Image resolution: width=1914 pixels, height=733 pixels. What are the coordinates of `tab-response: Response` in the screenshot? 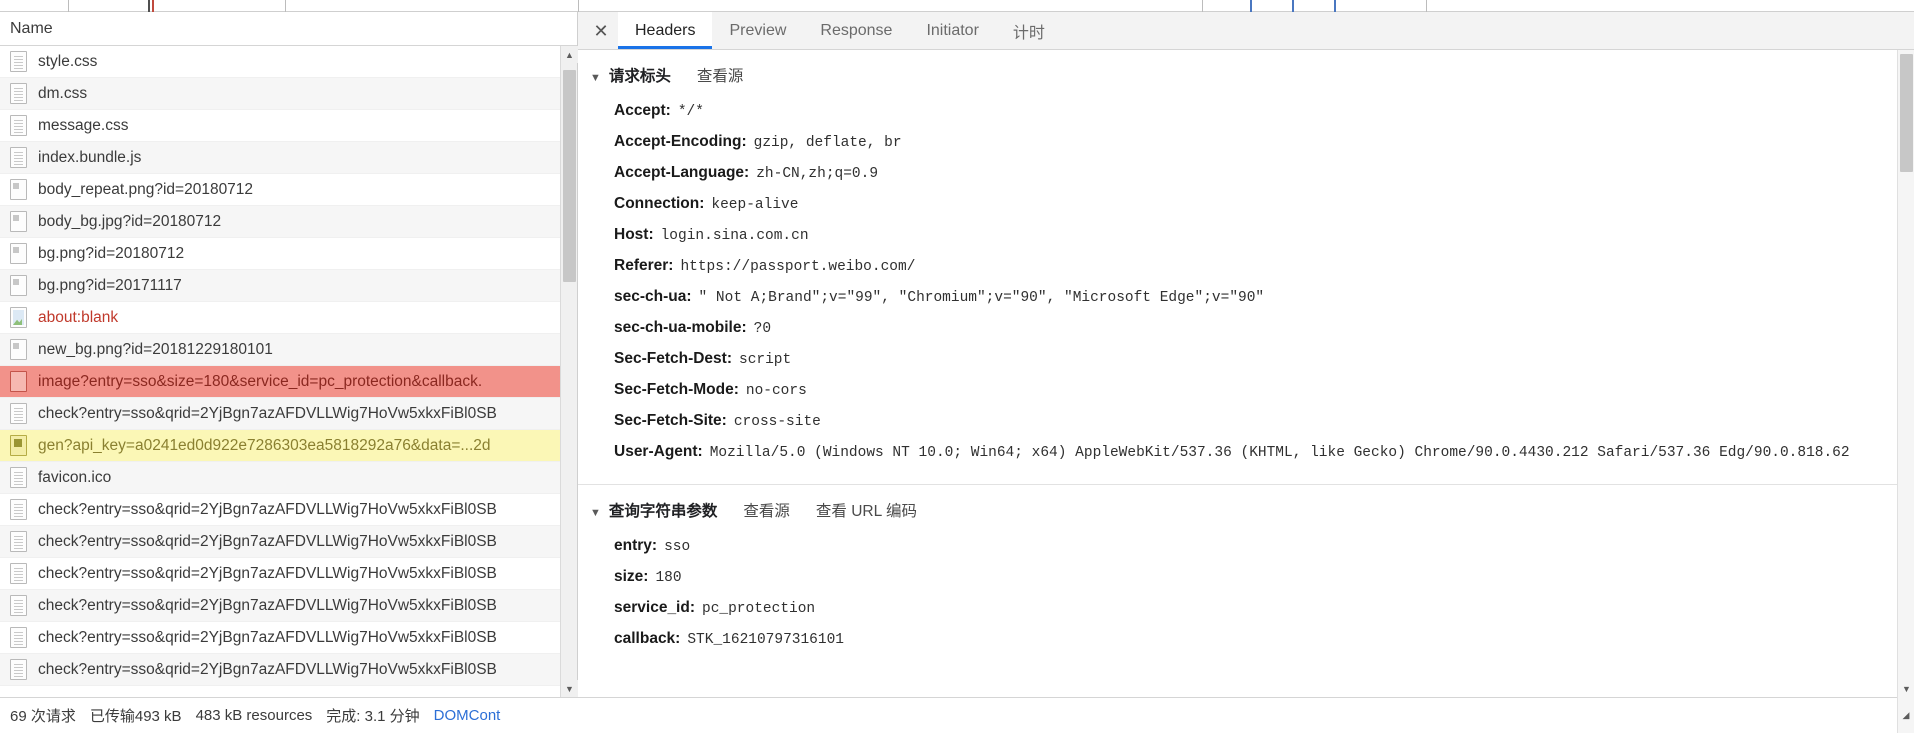 It's located at (856, 30).